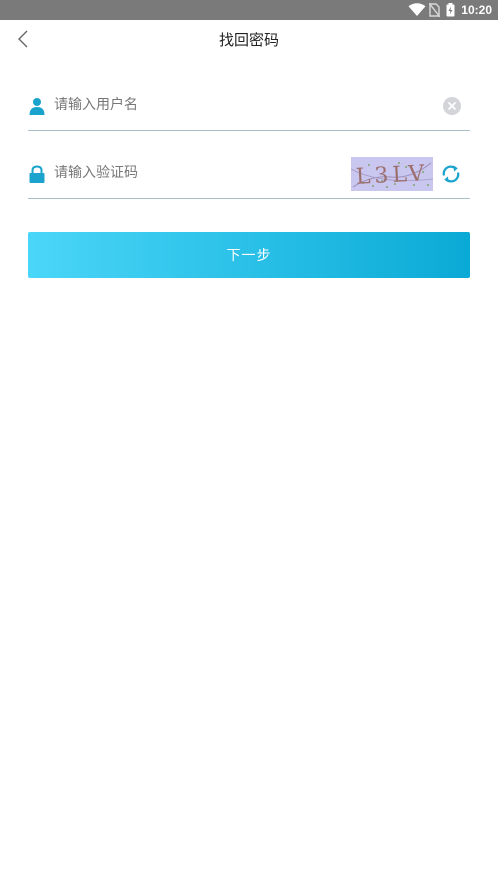 The height and width of the screenshot is (887, 498). I want to click on lock-icon, so click(37, 174).